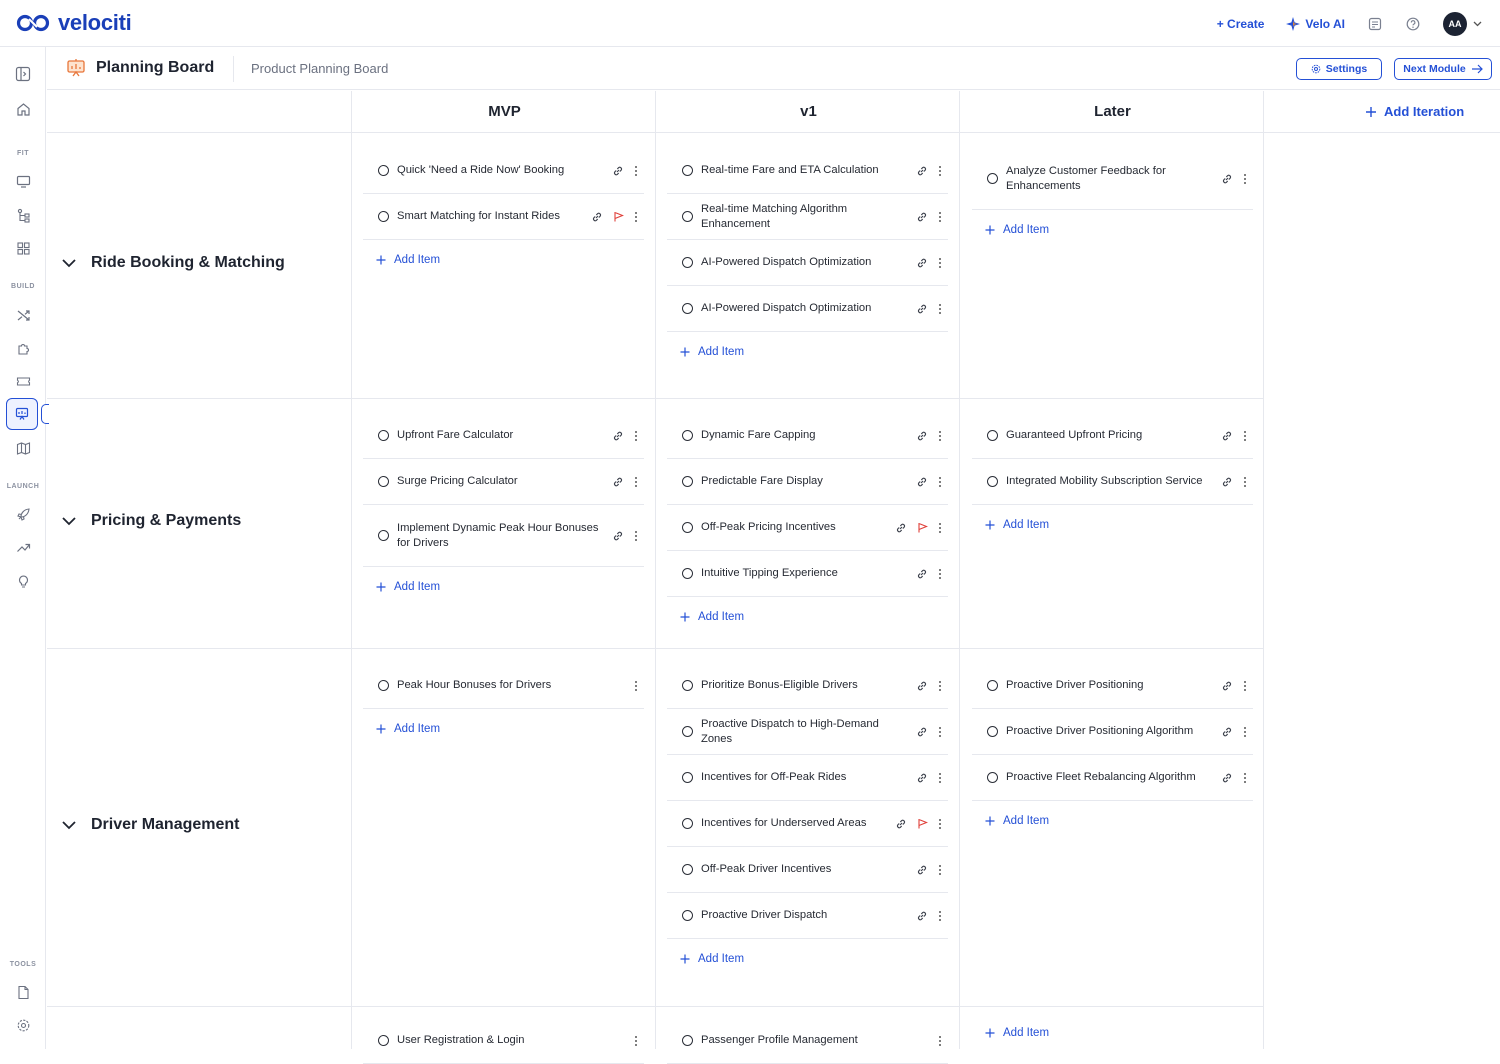 This screenshot has height=1064, width=1500. Describe the element at coordinates (1339, 69) in the screenshot. I see `settings-button: Settings` at that location.